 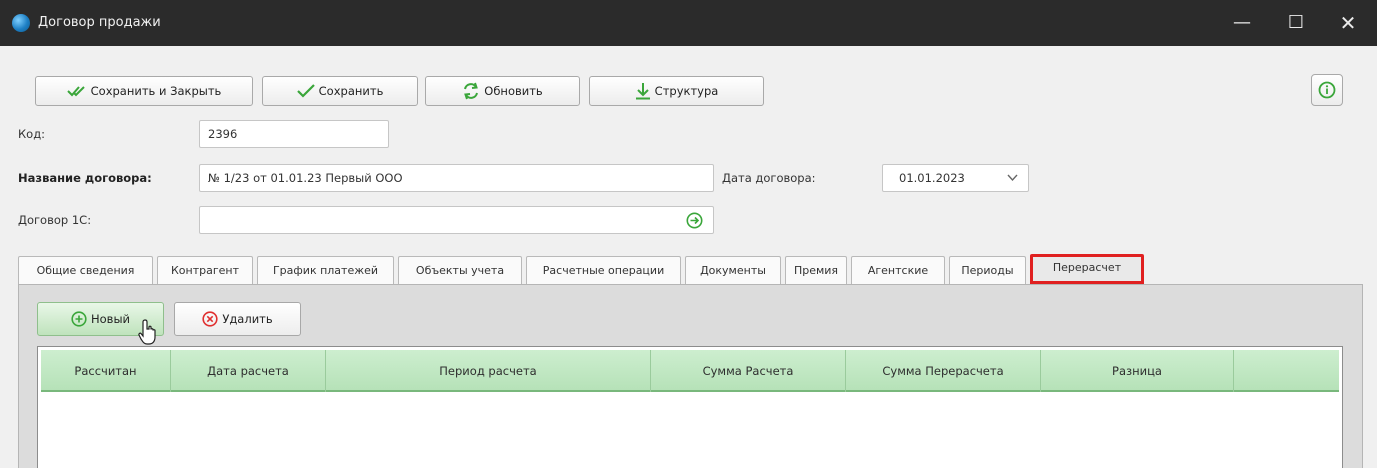 What do you see at coordinates (1242, 23) in the screenshot?
I see `minimize-button: —` at bounding box center [1242, 23].